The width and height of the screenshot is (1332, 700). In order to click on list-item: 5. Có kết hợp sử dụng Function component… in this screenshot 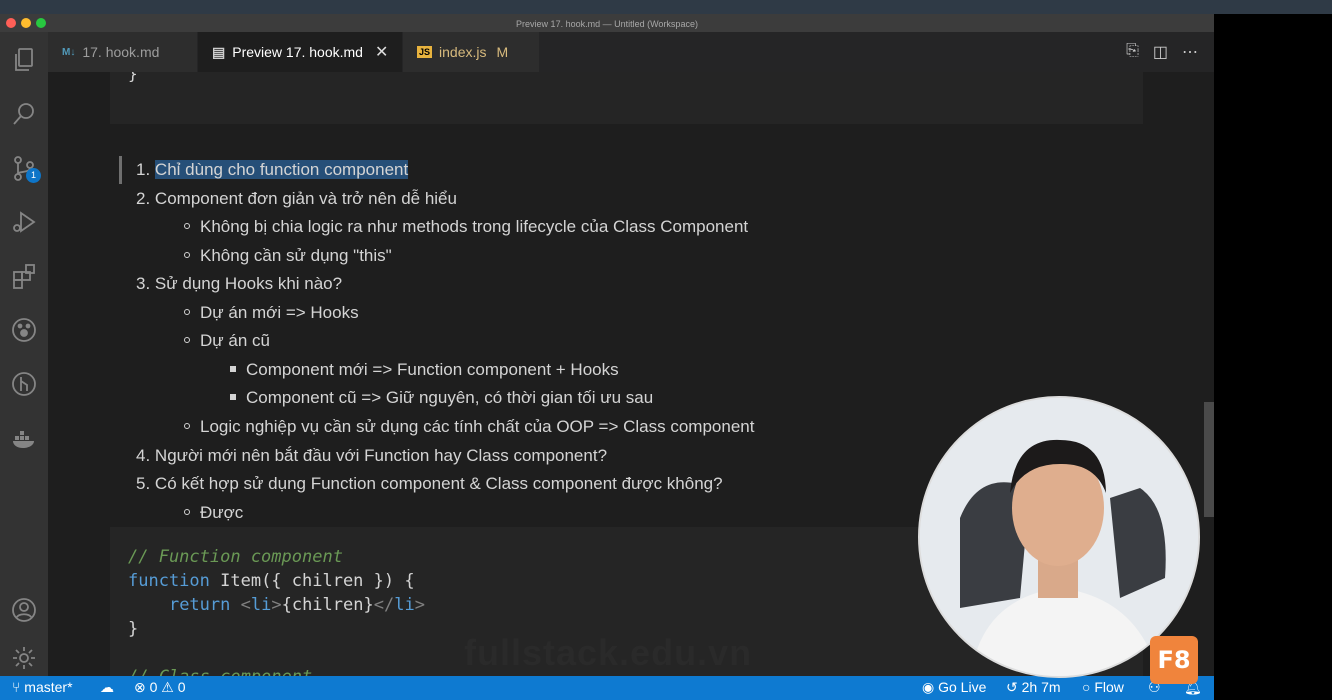, I will do `click(429, 483)`.